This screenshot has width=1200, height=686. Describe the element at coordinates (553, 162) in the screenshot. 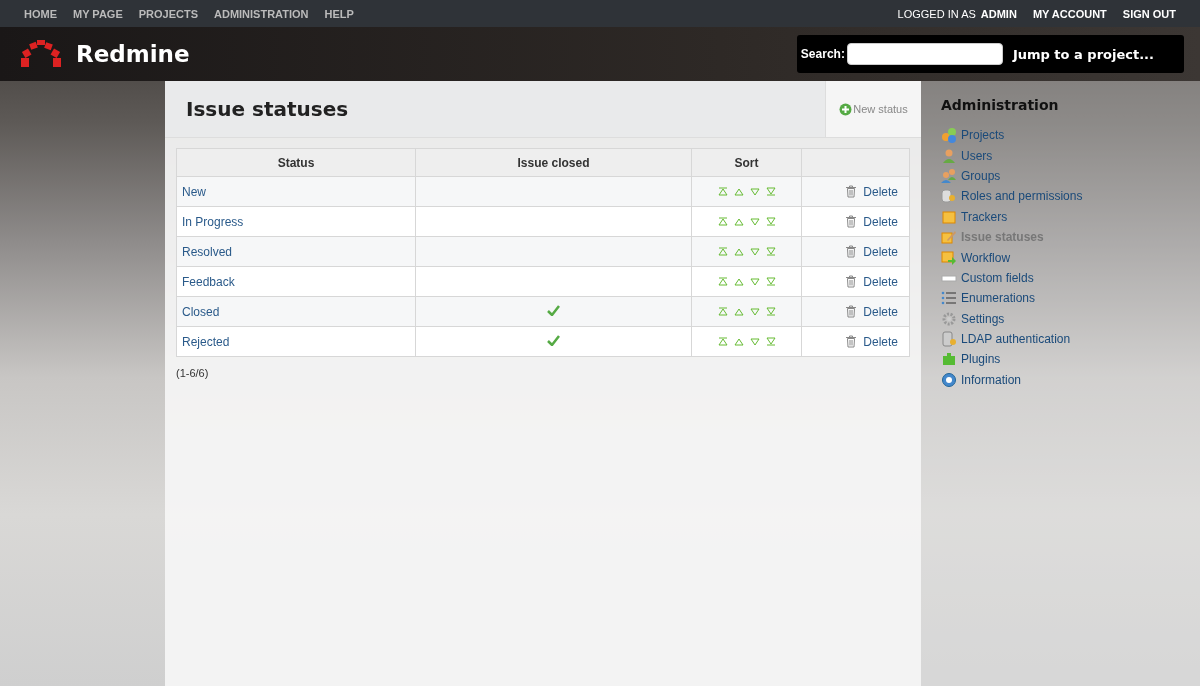

I see `column-header: Issue closed` at that location.